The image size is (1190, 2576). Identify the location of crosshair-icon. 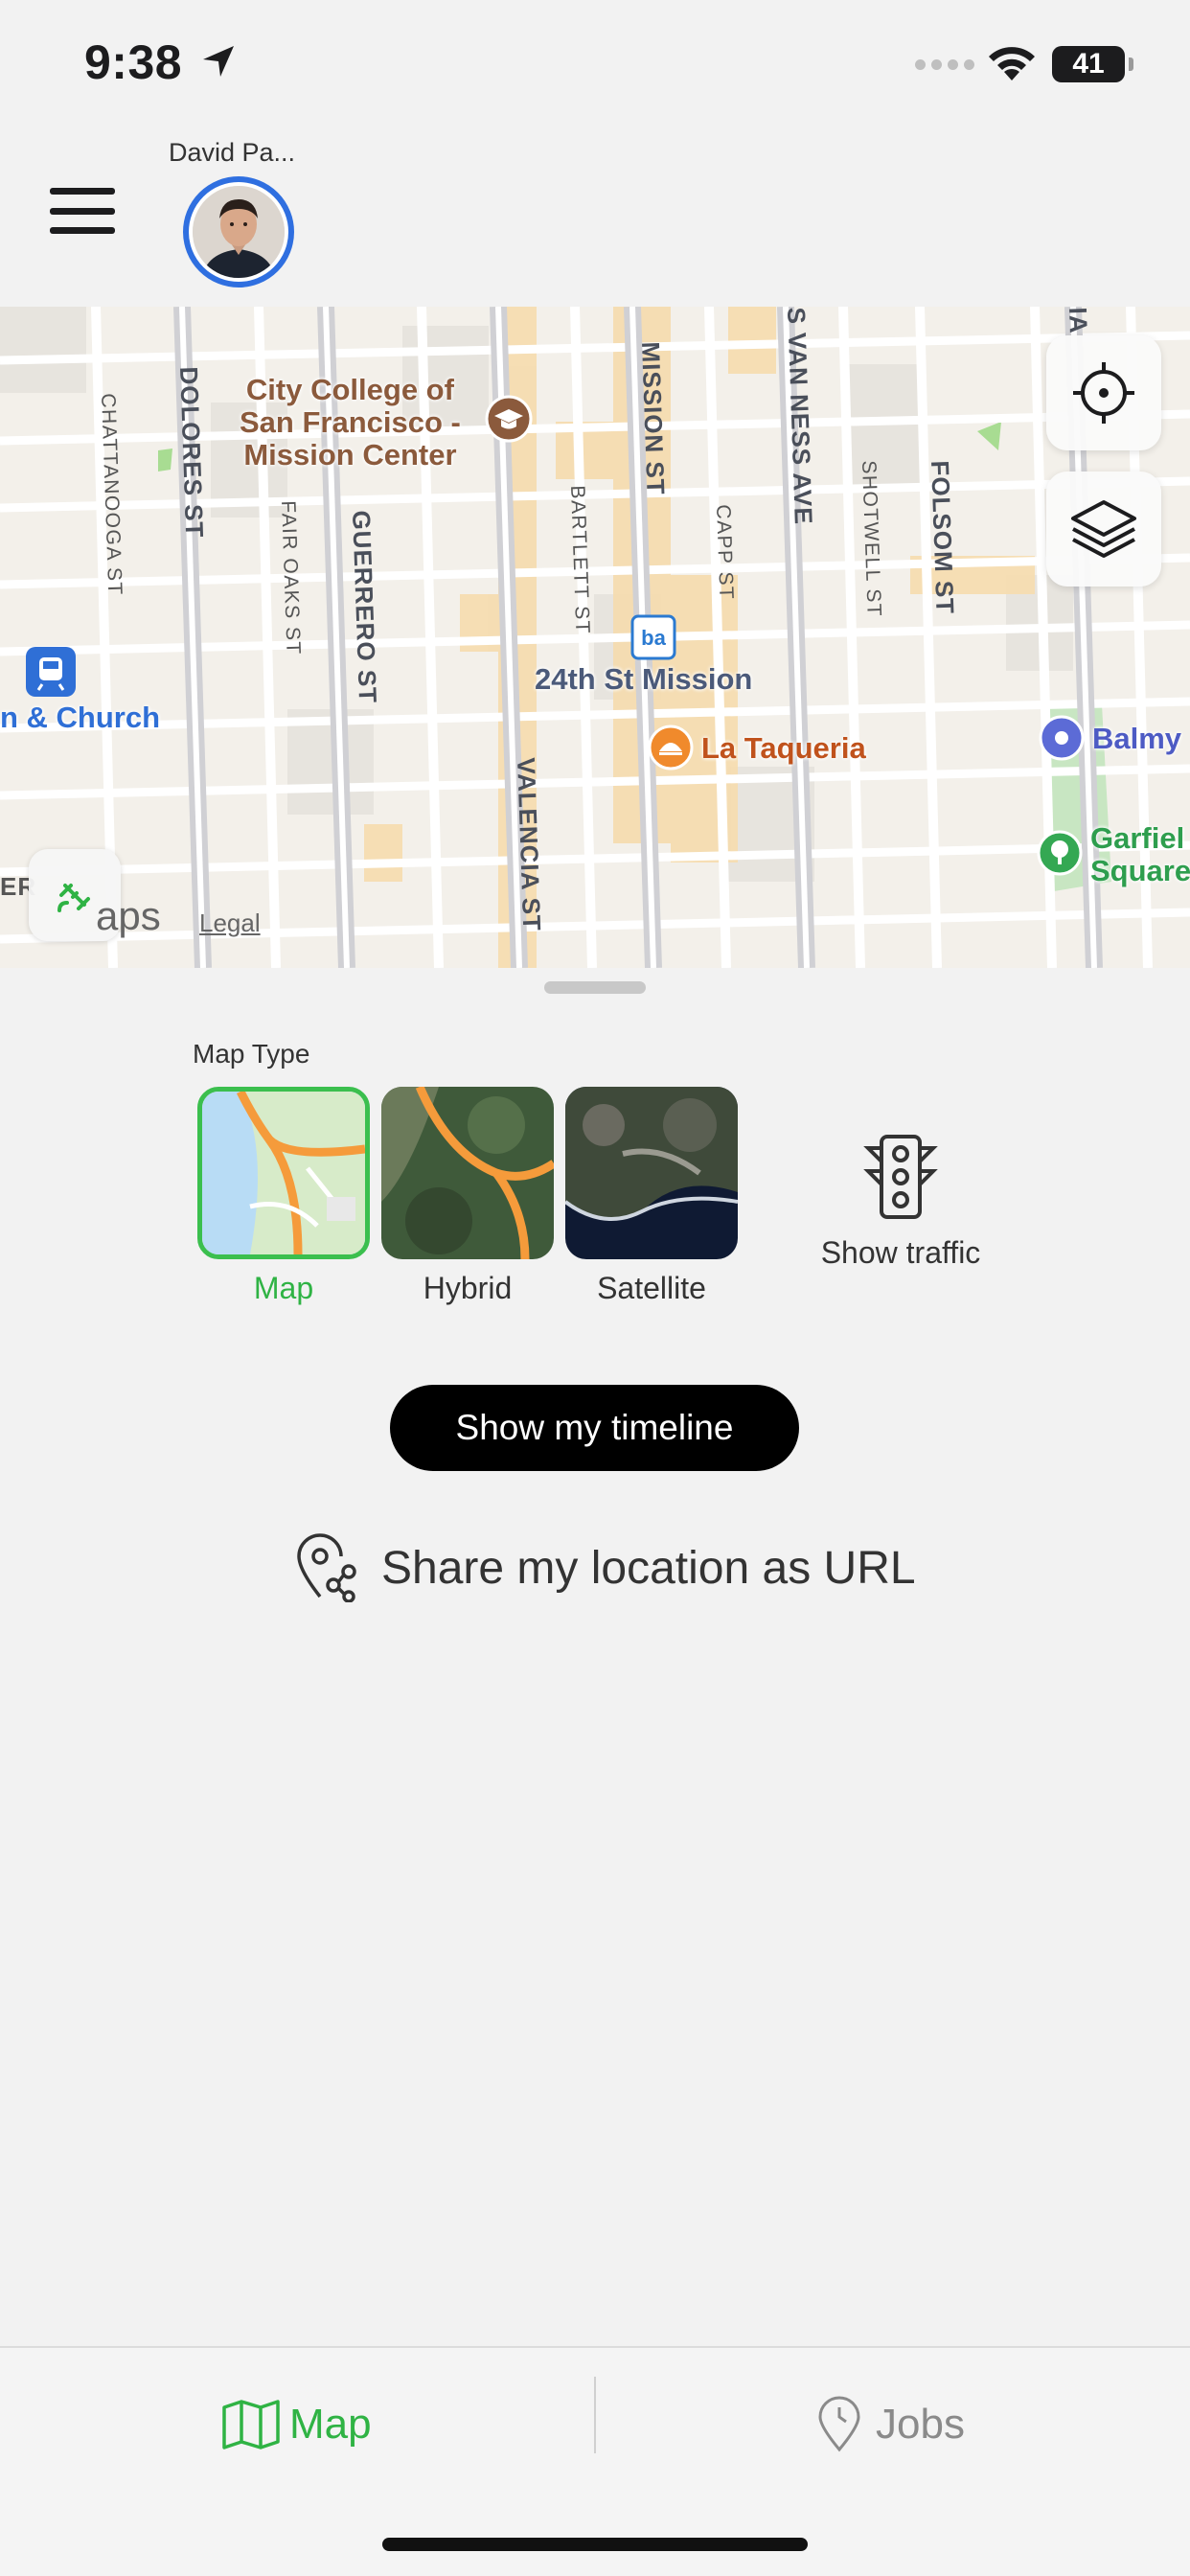
(1103, 393).